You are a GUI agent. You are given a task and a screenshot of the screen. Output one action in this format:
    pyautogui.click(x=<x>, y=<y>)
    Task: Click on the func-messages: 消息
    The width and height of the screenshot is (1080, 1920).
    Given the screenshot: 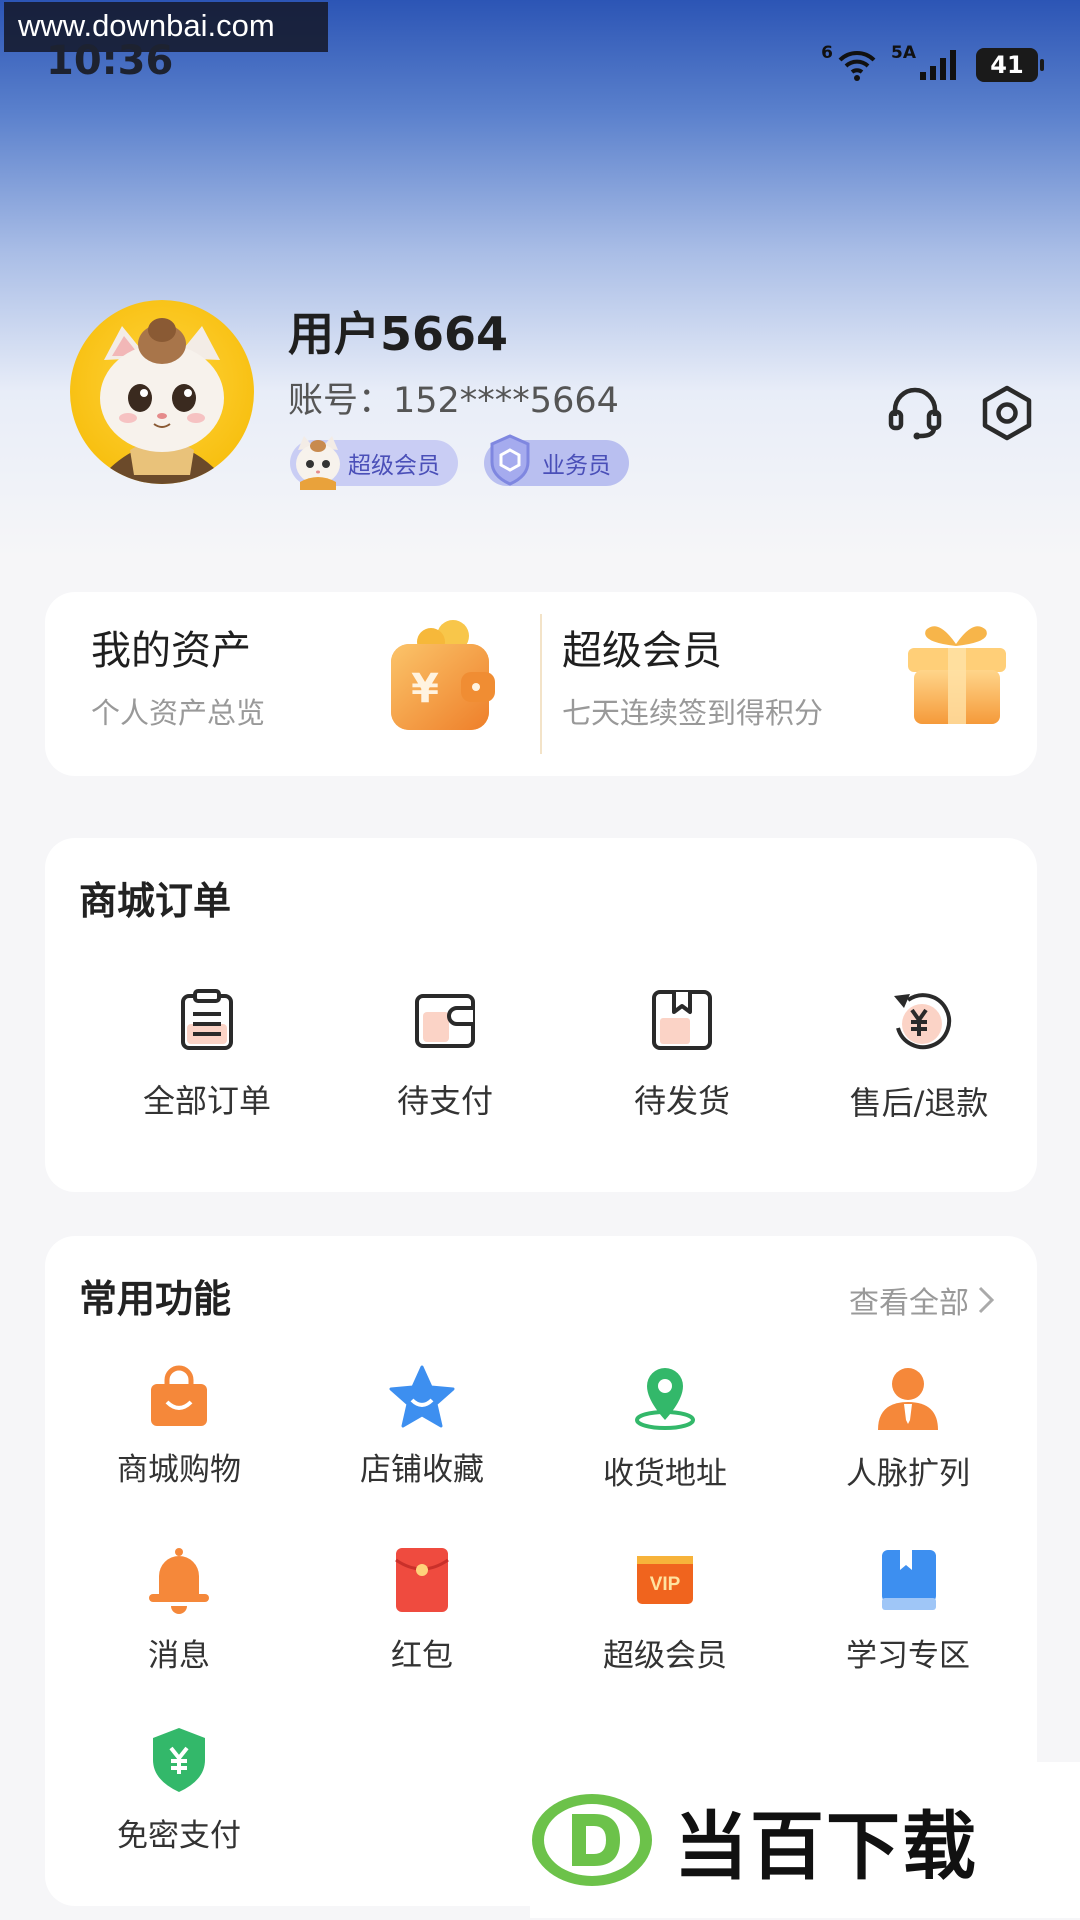 What is the action you would take?
    pyautogui.click(x=179, y=1610)
    